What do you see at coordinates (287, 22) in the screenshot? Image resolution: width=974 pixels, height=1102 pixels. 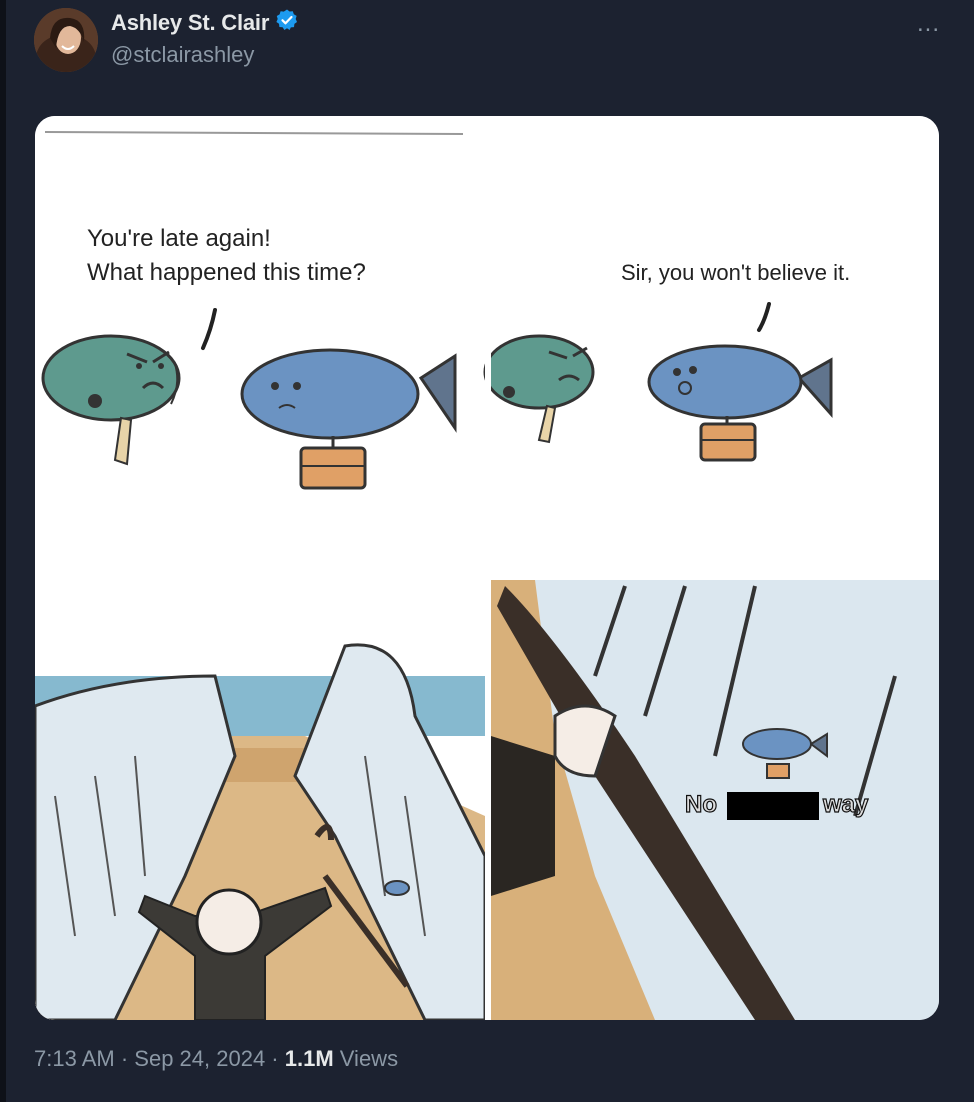 I see `verified-badge-icon` at bounding box center [287, 22].